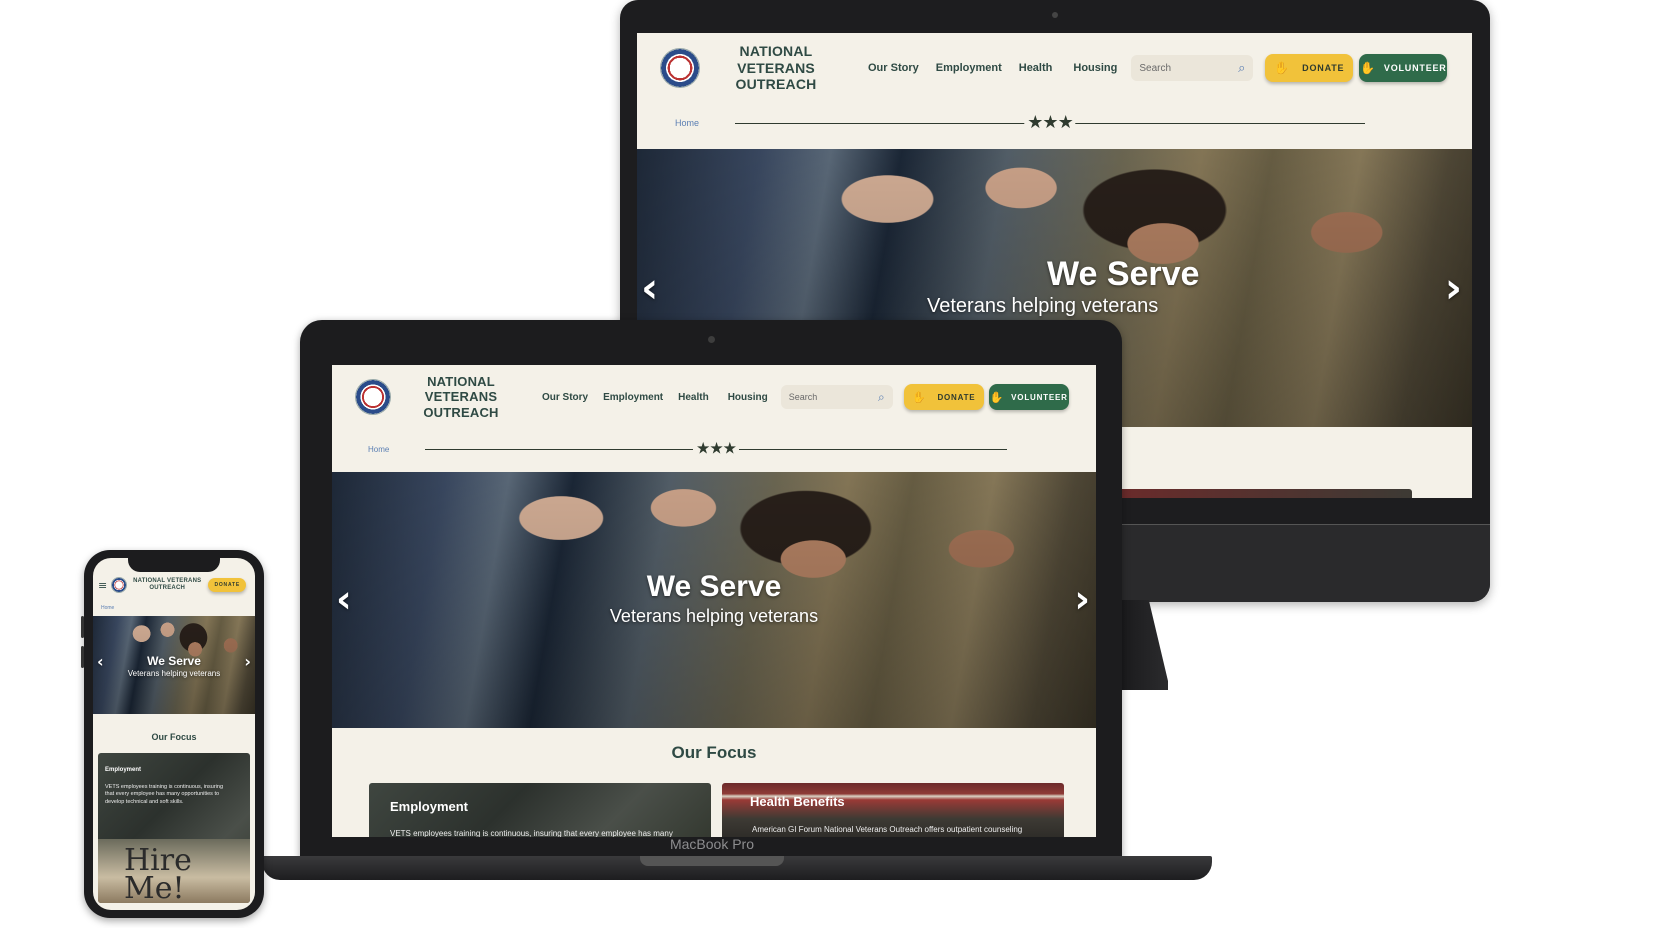 The width and height of the screenshot is (1658, 928). I want to click on breadcrumb: Home, so click(174, 608).